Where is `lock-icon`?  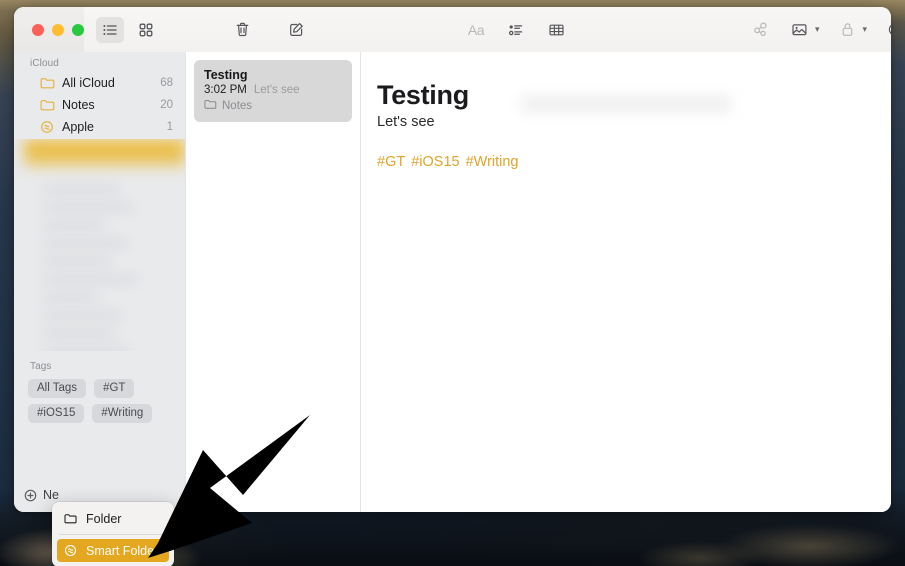
lock-icon is located at coordinates (847, 29).